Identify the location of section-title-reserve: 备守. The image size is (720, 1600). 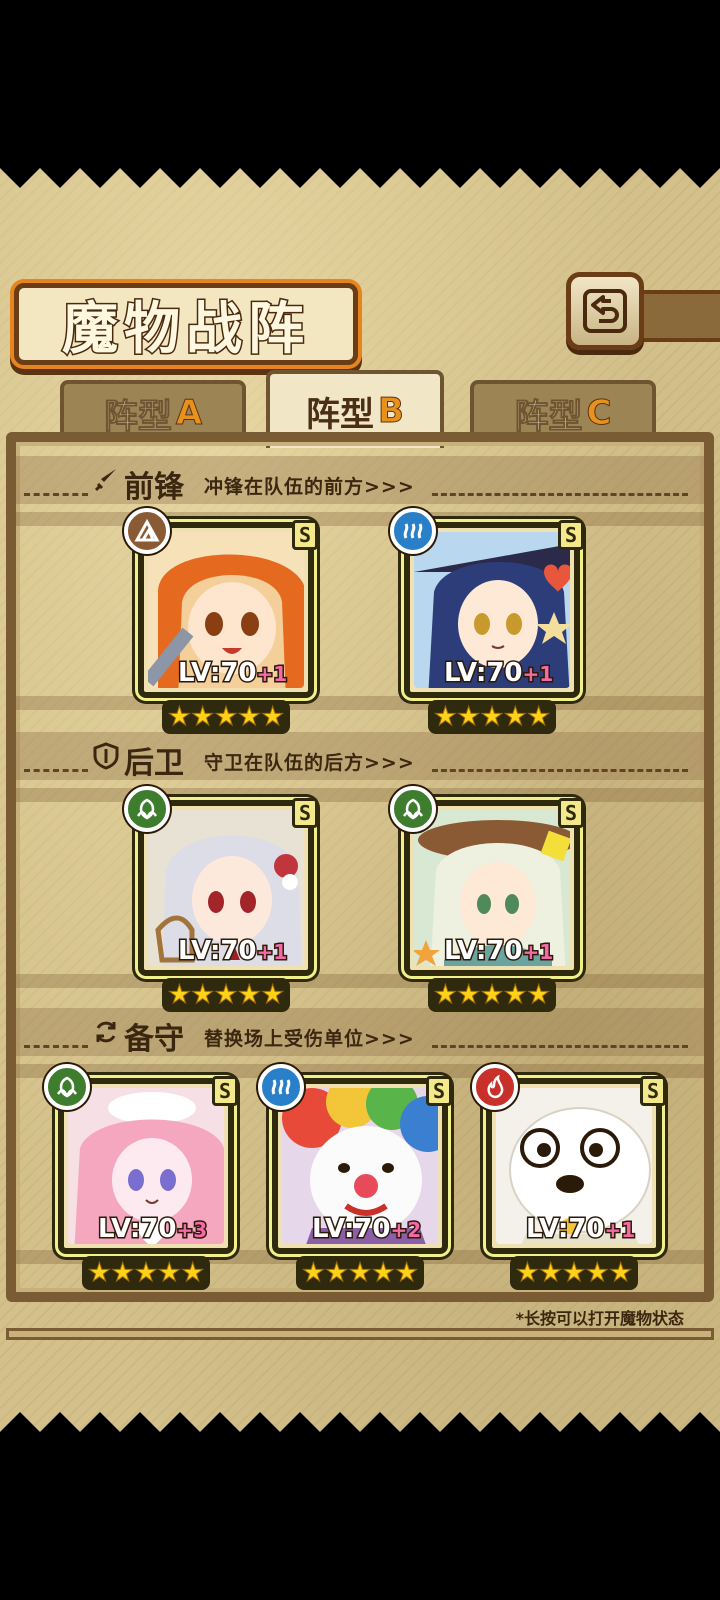
(154, 1039).